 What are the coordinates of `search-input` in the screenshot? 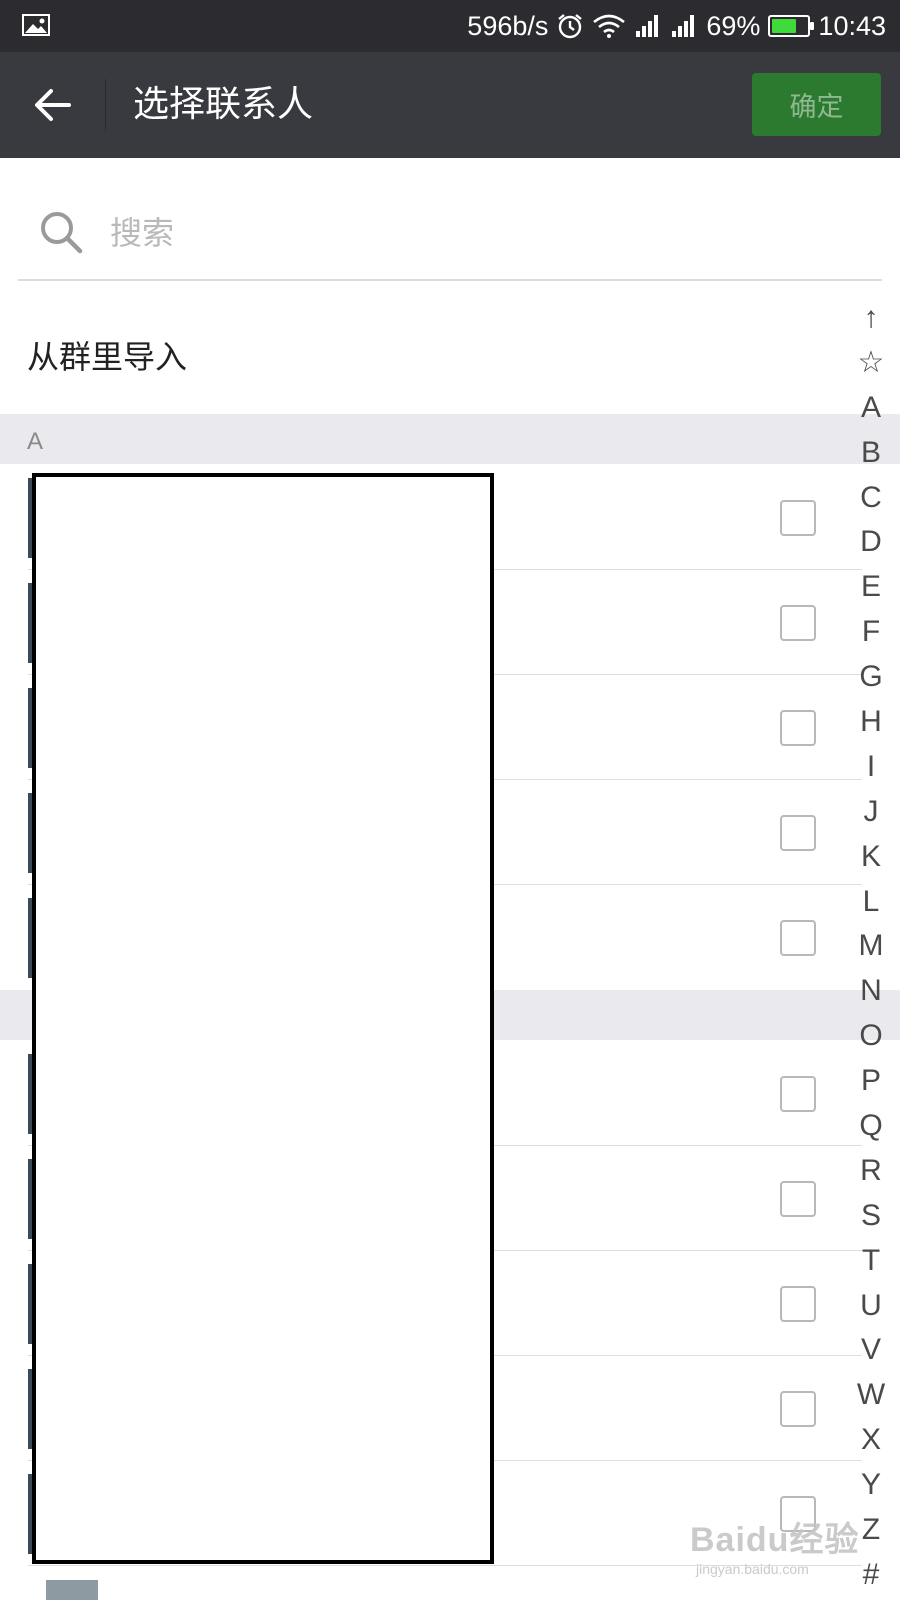 It's located at (410, 233).